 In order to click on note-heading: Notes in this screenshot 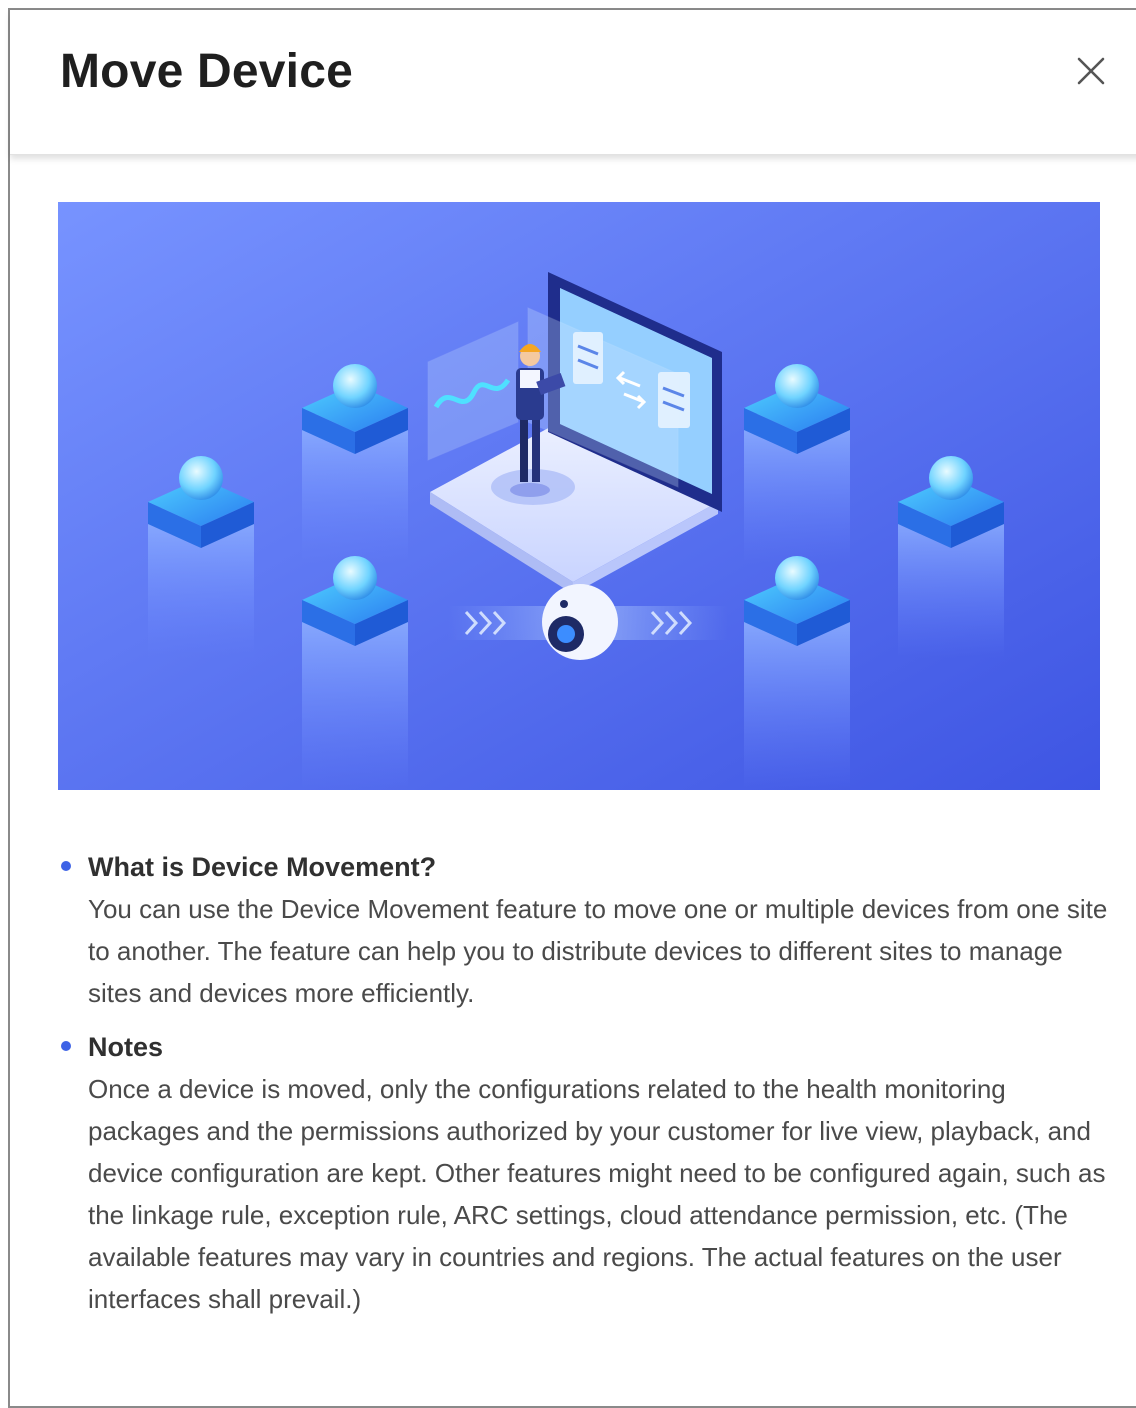, I will do `click(126, 1047)`.